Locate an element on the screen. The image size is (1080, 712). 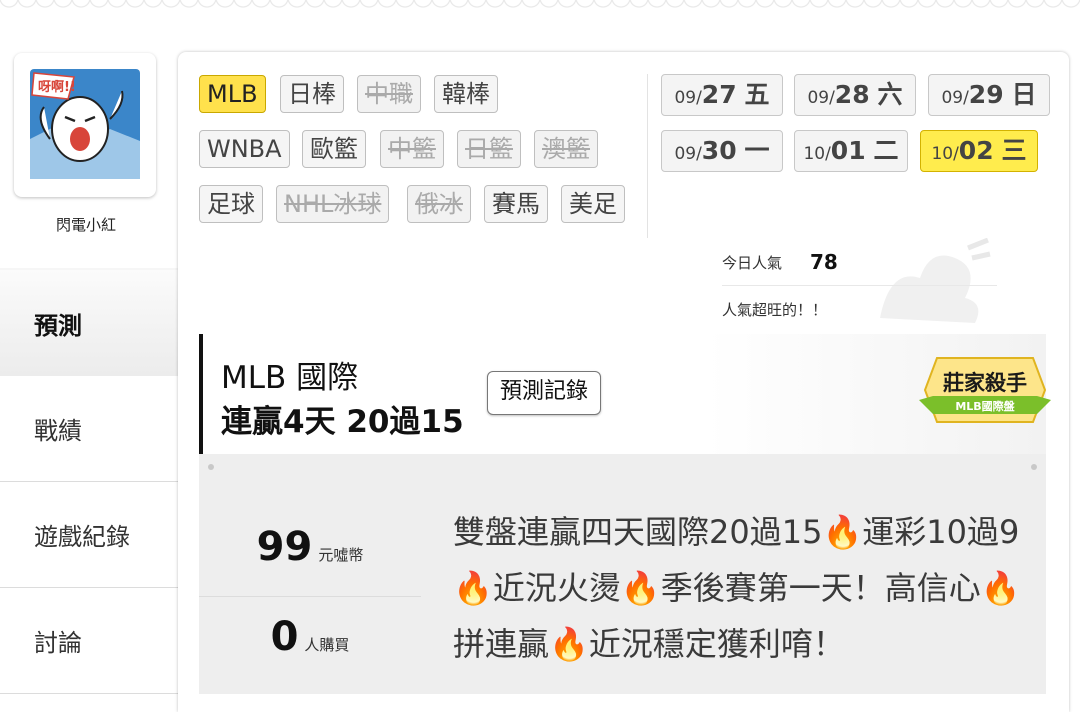
date-tab-0929: 09/29 日 is located at coordinates (989, 95).